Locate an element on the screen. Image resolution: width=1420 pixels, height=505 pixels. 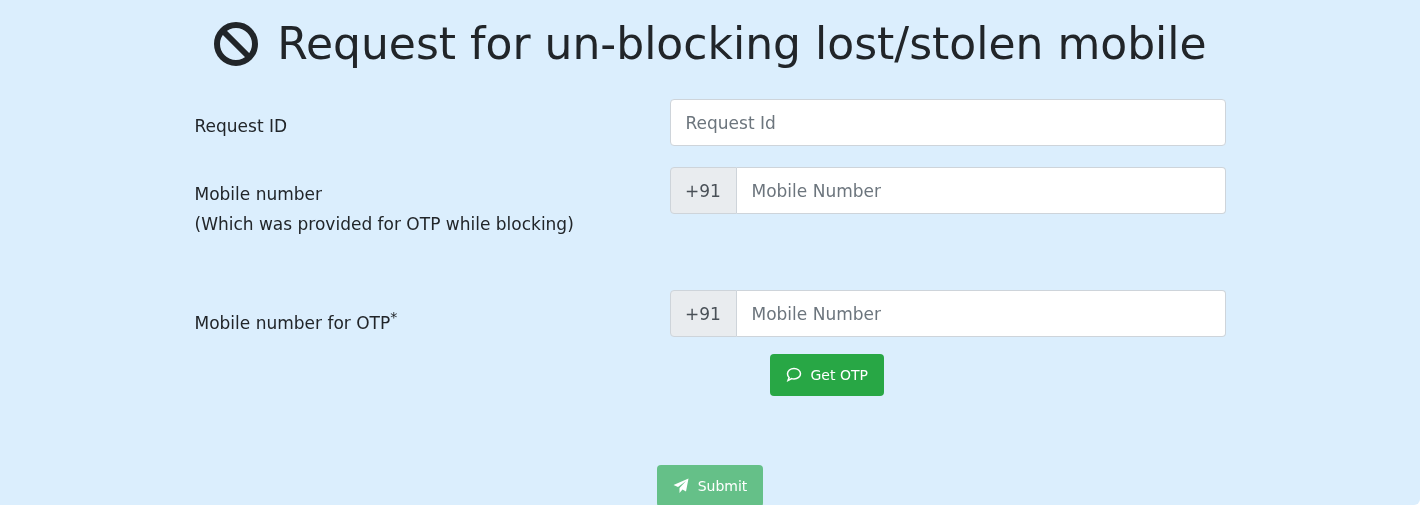
paper-plane-icon is located at coordinates (680, 485).